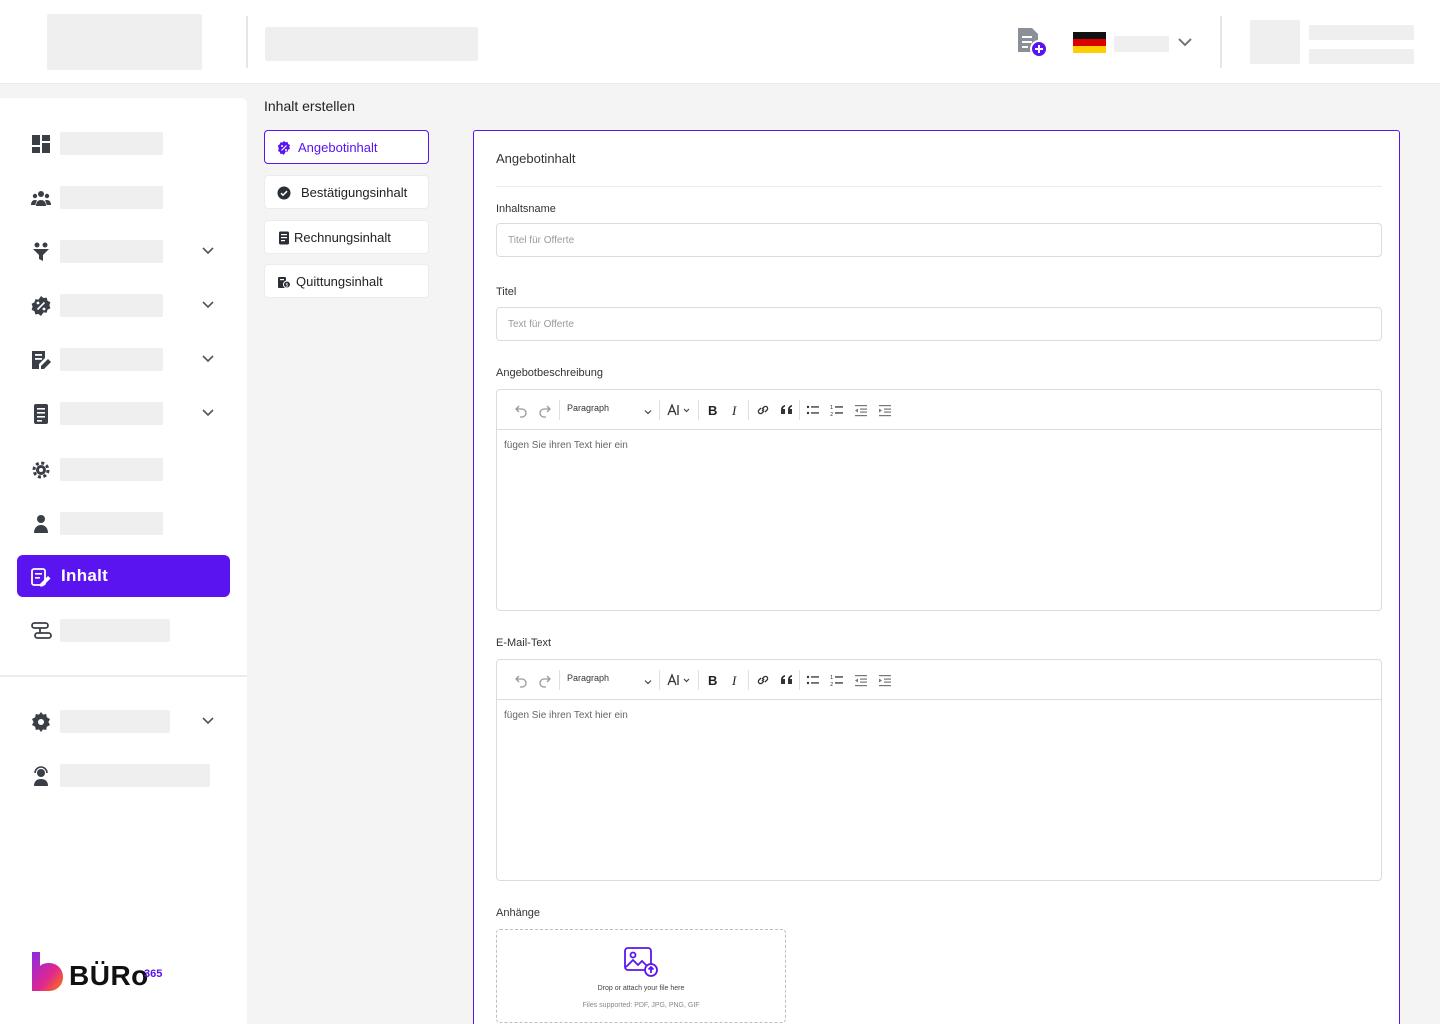 This screenshot has height=1024, width=1440. Describe the element at coordinates (346, 281) in the screenshot. I see `tab-receipt-content: $ Quittungsinhalt` at that location.